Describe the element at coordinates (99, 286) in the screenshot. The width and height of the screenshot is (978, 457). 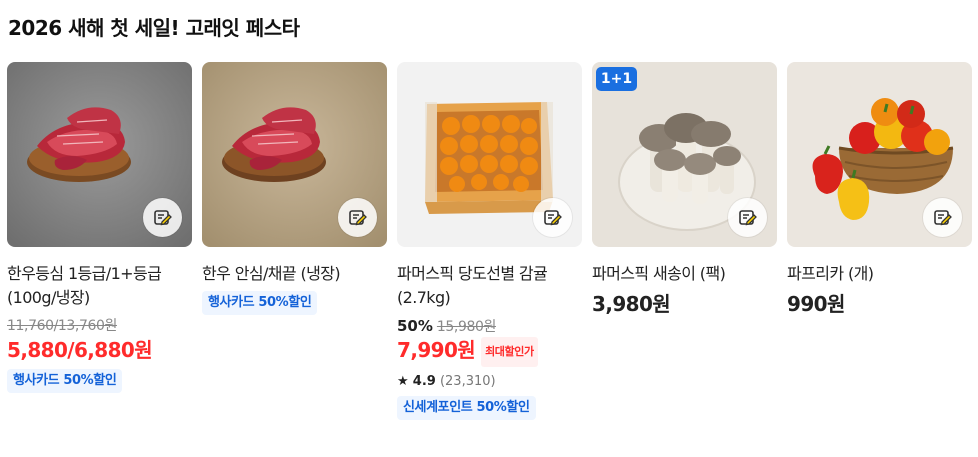
I see `product-name: 한우등심 1등급/1+등급(100g/냉장)` at that location.